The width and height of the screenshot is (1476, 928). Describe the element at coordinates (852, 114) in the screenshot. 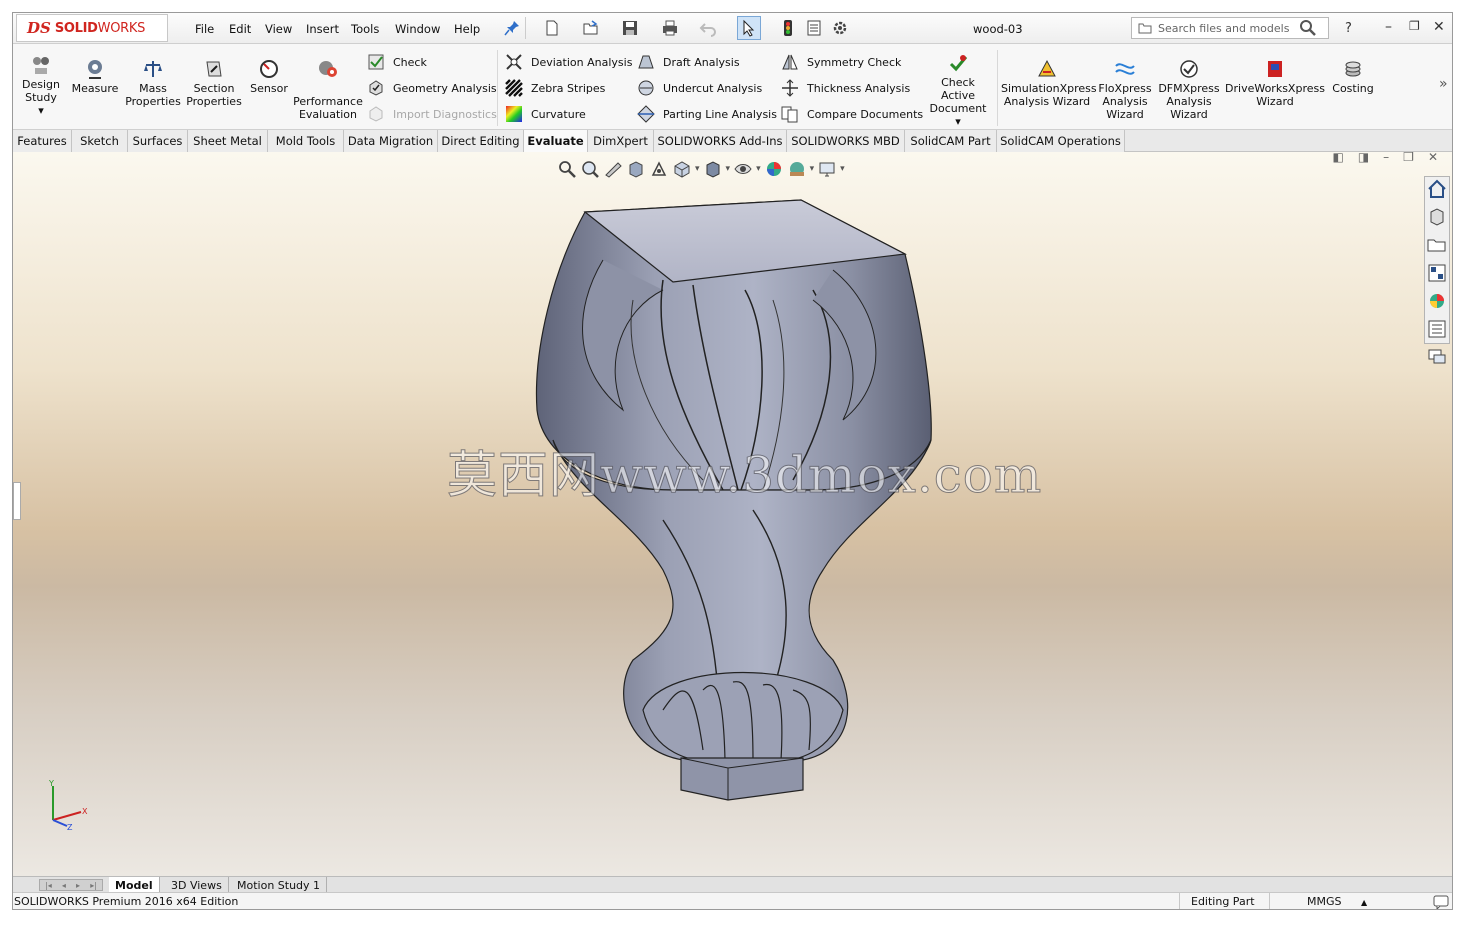

I see `compare-documents-button: Compare Documents` at that location.